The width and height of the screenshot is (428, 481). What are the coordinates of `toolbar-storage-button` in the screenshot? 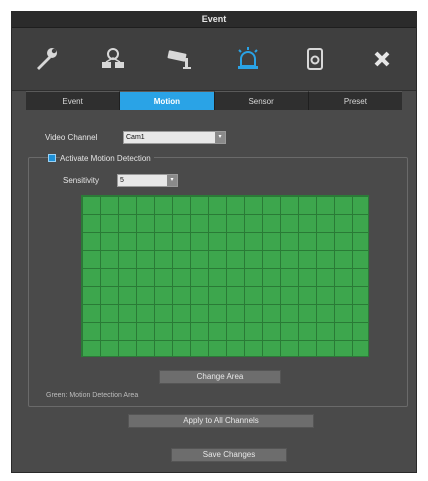 It's located at (314, 59).